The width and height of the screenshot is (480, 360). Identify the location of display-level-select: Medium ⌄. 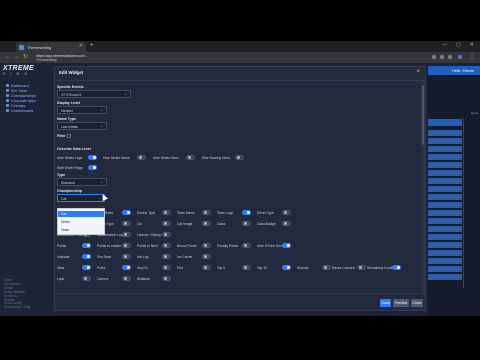
(82, 110).